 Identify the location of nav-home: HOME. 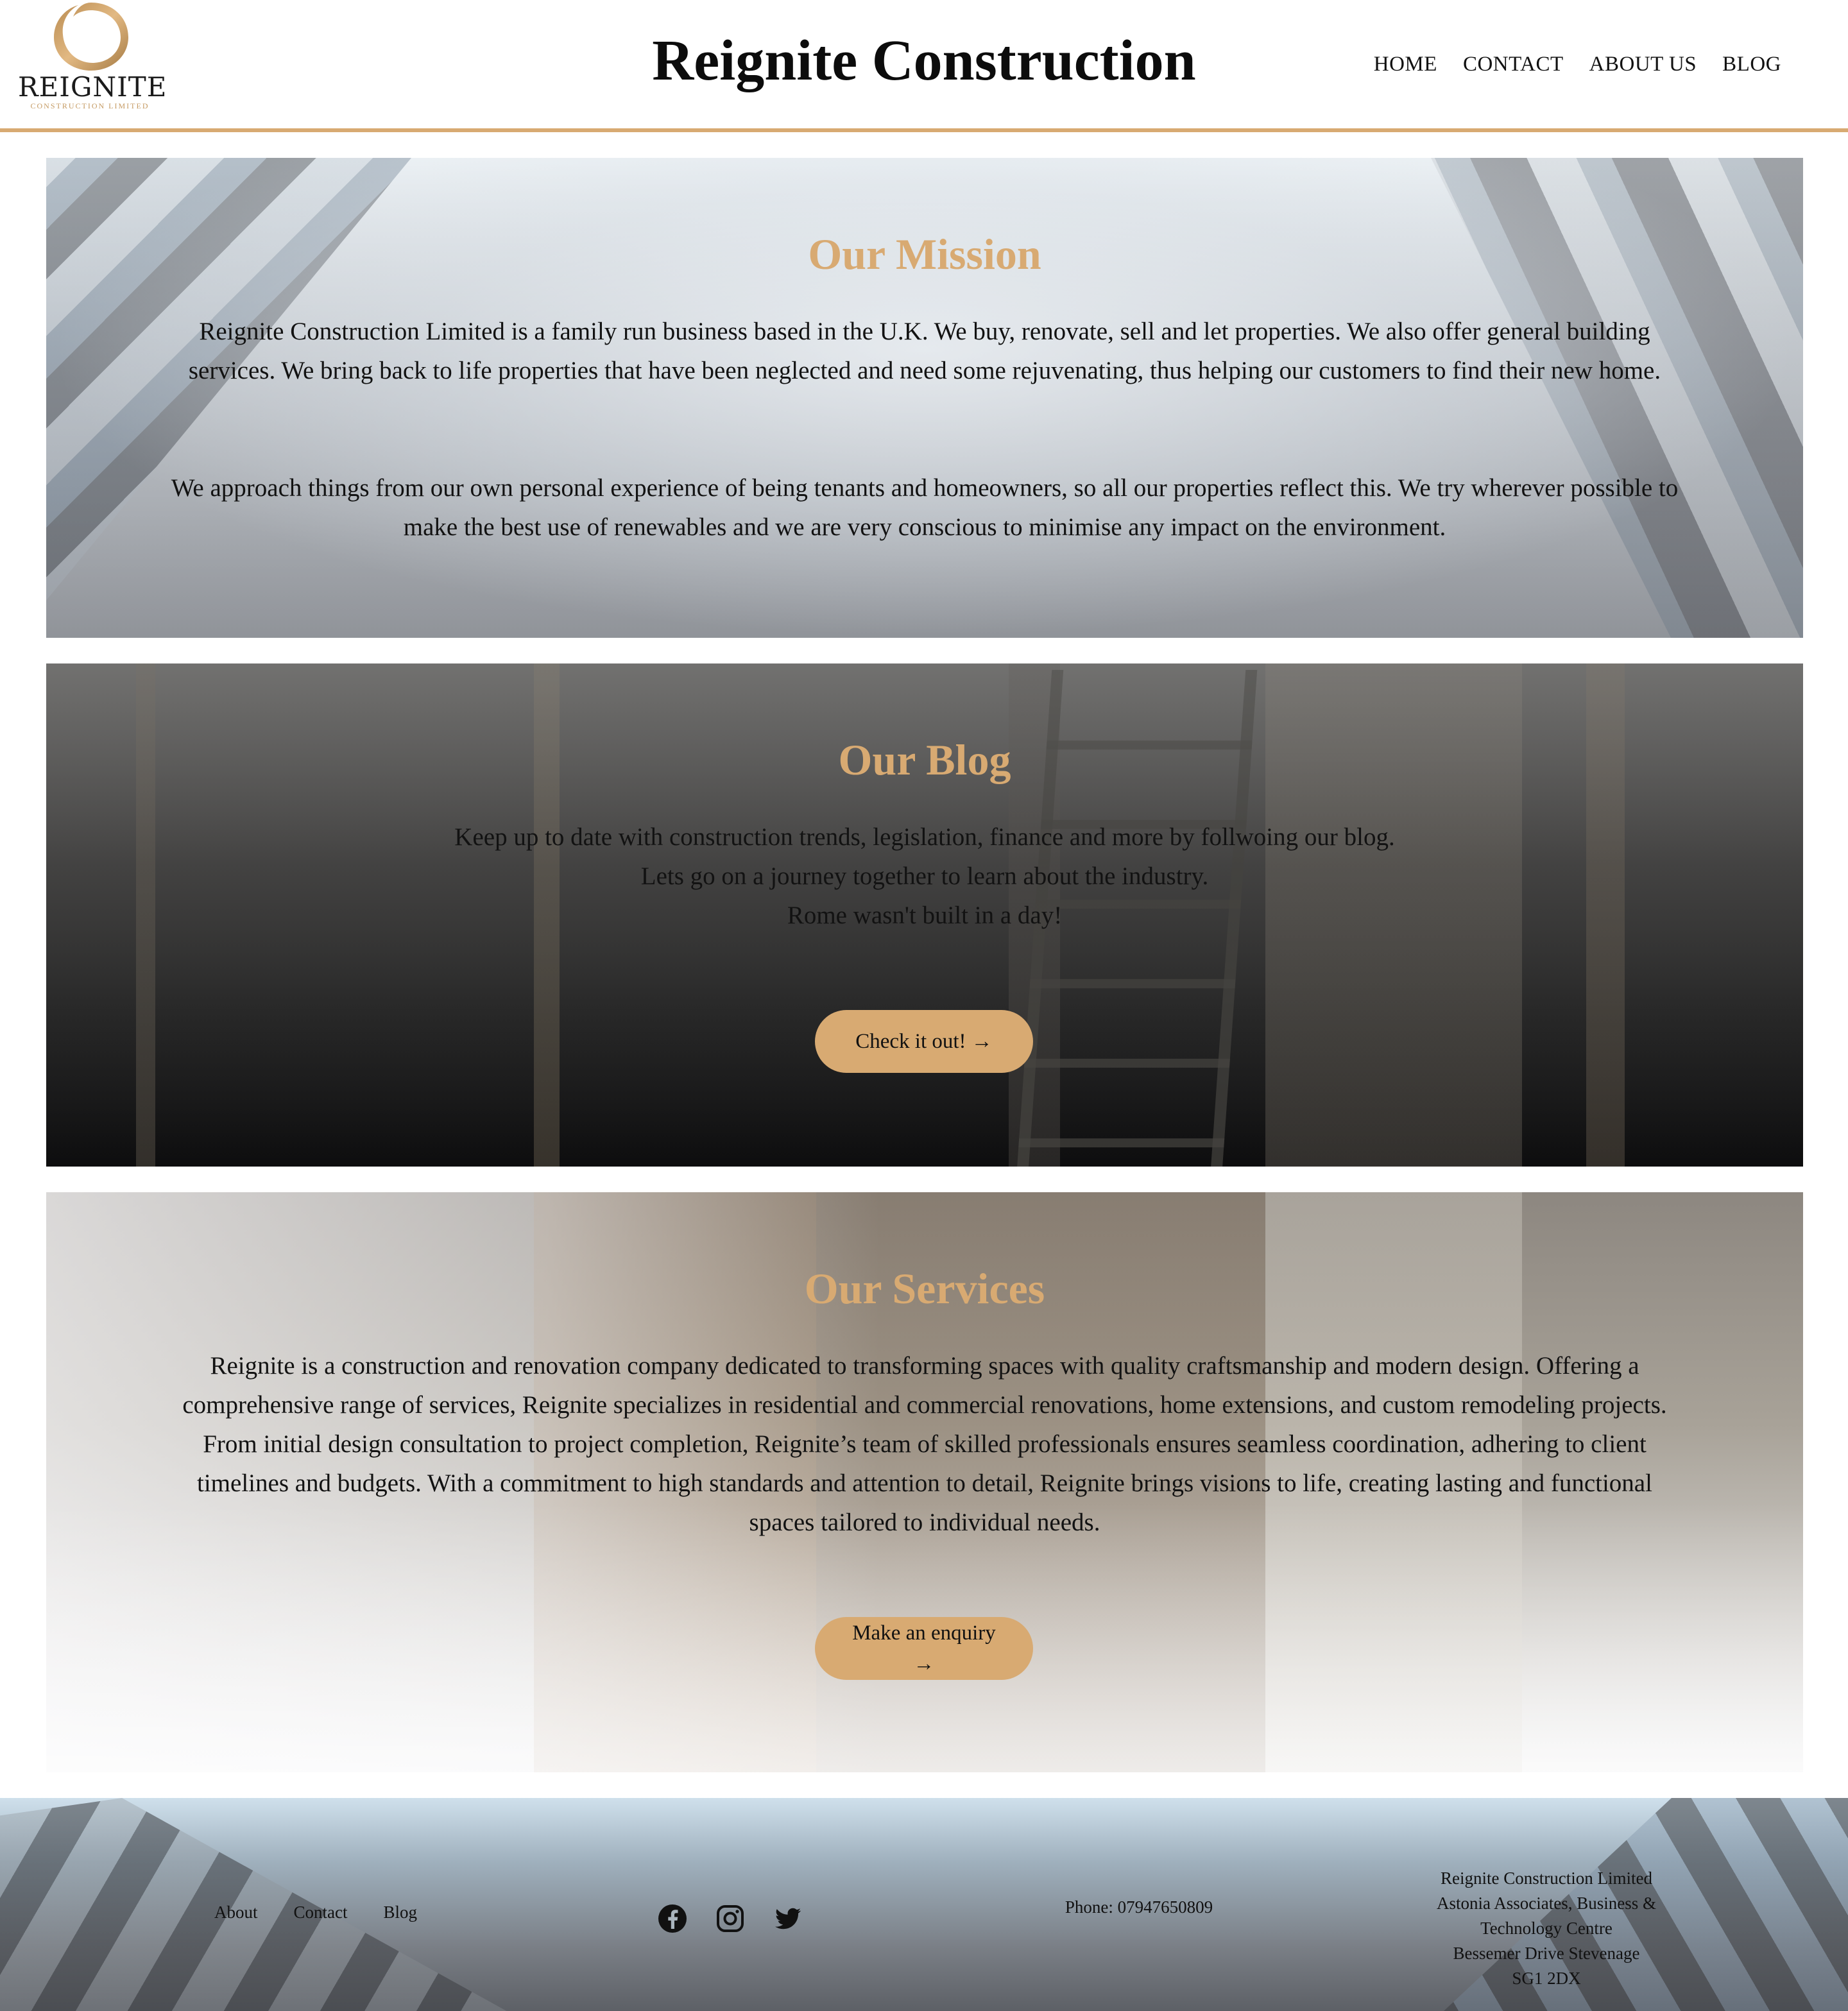
(1406, 64).